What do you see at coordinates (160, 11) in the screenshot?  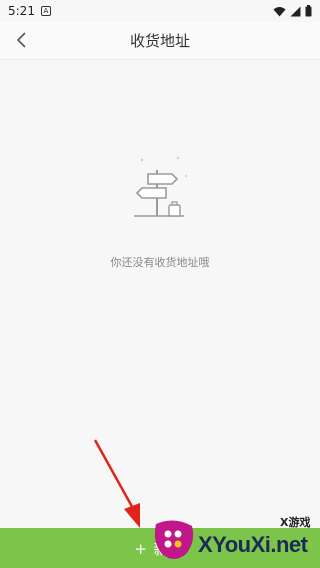 I see `status-bar: 5:21 A` at bounding box center [160, 11].